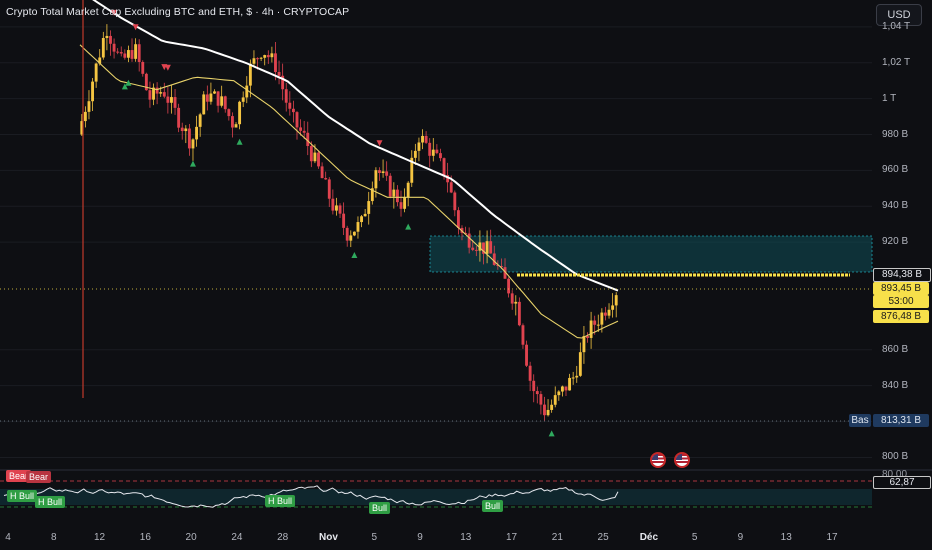 The image size is (932, 550). Describe the element at coordinates (901, 420) in the screenshot. I see `low-price-tag: 813,31 B` at that location.